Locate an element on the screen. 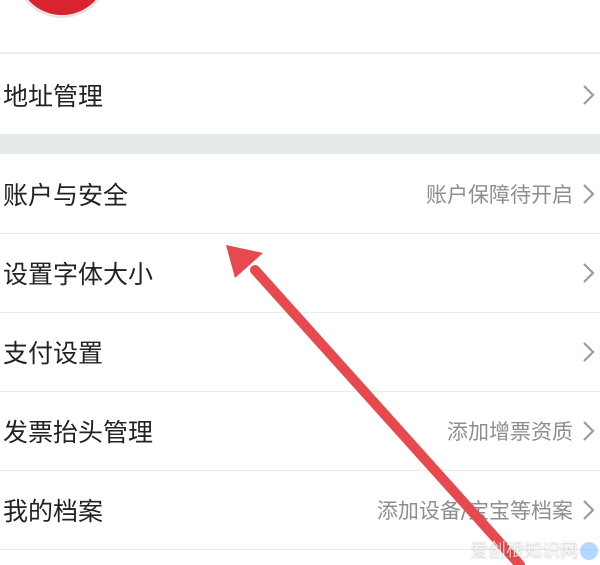 The height and width of the screenshot is (565, 600). section-separator is located at coordinates (300, 144).